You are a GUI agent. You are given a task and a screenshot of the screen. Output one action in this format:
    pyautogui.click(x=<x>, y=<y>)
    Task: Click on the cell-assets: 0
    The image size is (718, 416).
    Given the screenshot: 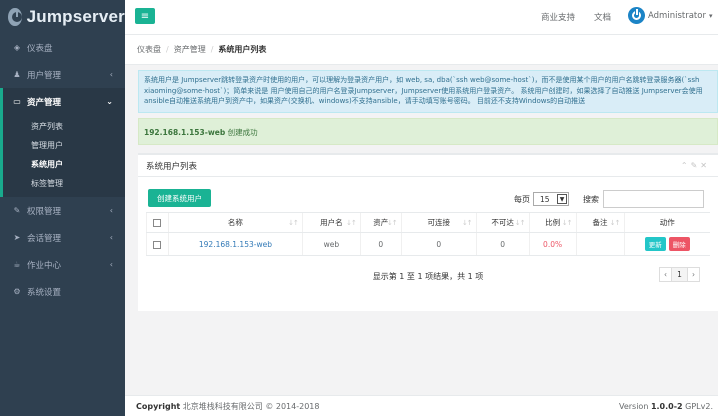 What is the action you would take?
    pyautogui.click(x=380, y=244)
    